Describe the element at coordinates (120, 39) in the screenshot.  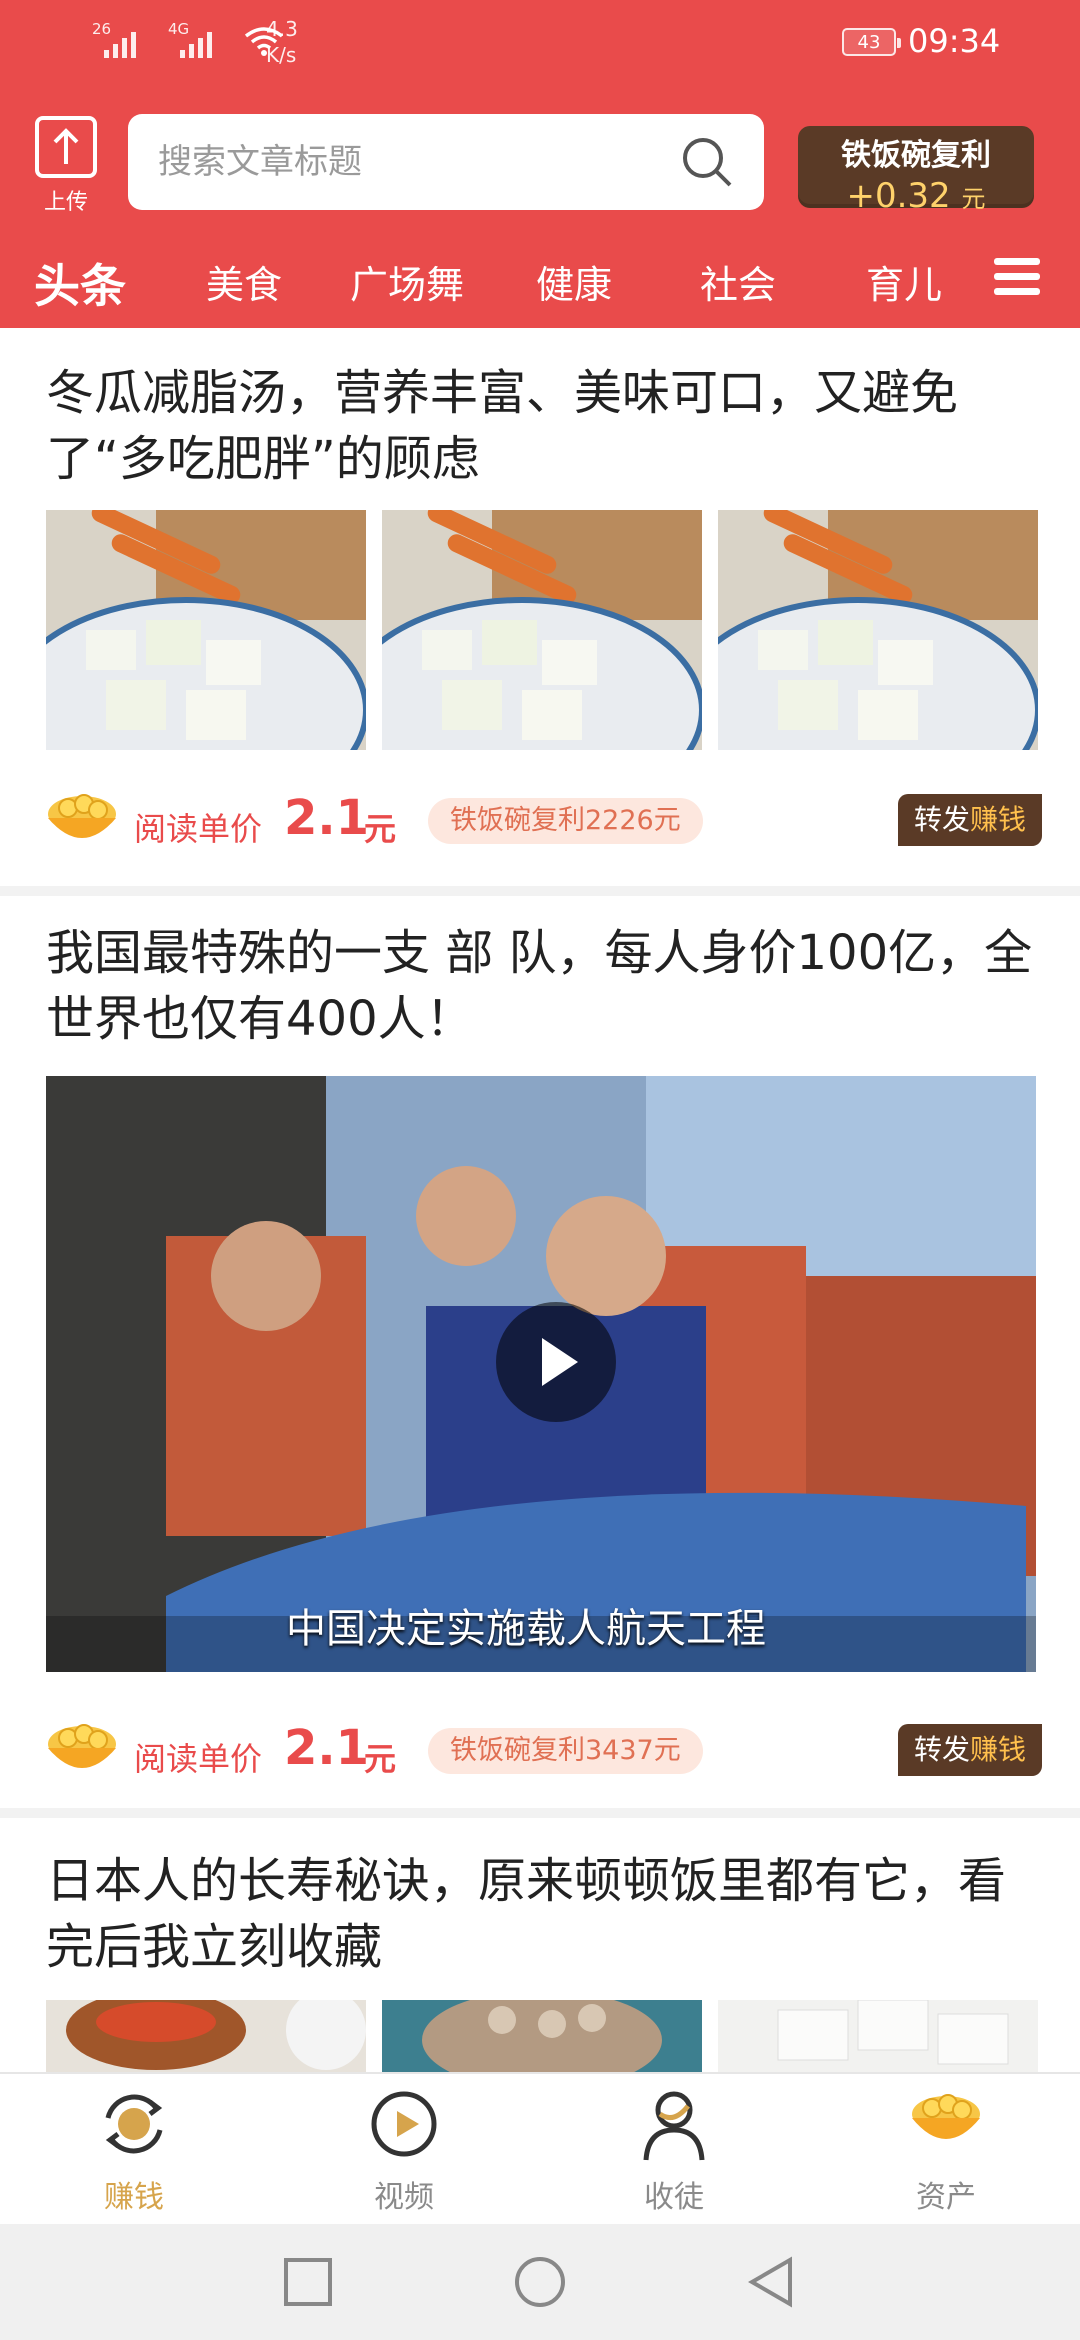
I see `sim1-signal-icon: 26` at that location.